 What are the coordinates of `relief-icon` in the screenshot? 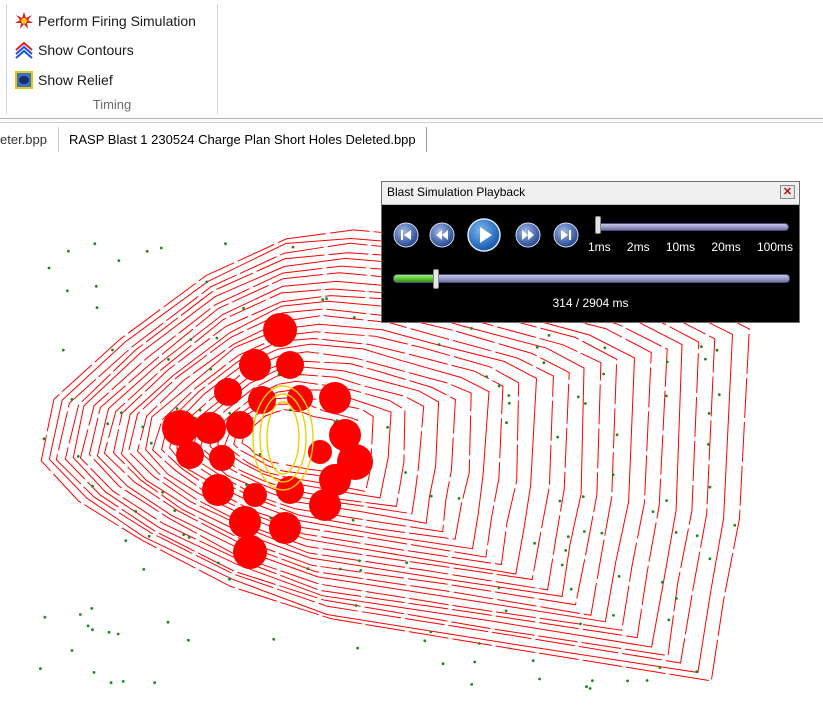 It's located at (24, 80).